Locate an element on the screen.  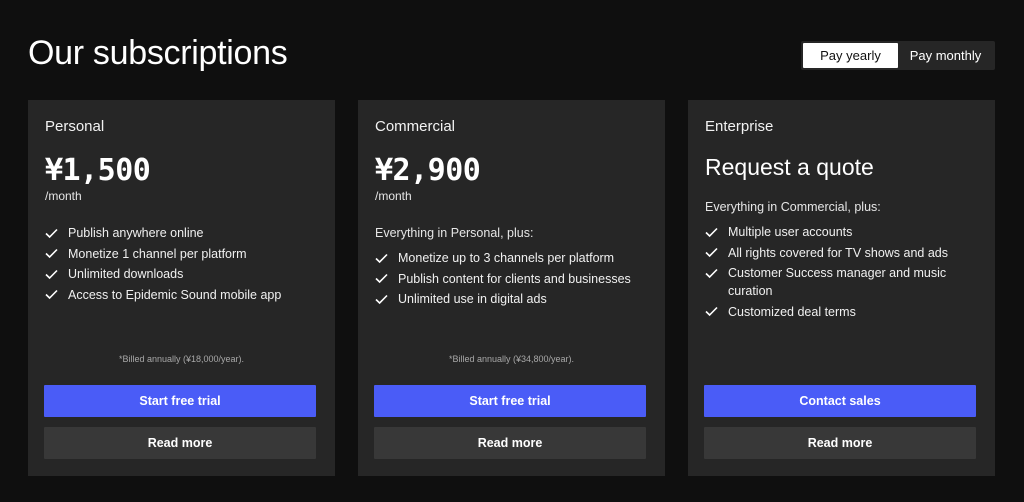
feature-item: Multiple user accounts is located at coordinates (845, 232).